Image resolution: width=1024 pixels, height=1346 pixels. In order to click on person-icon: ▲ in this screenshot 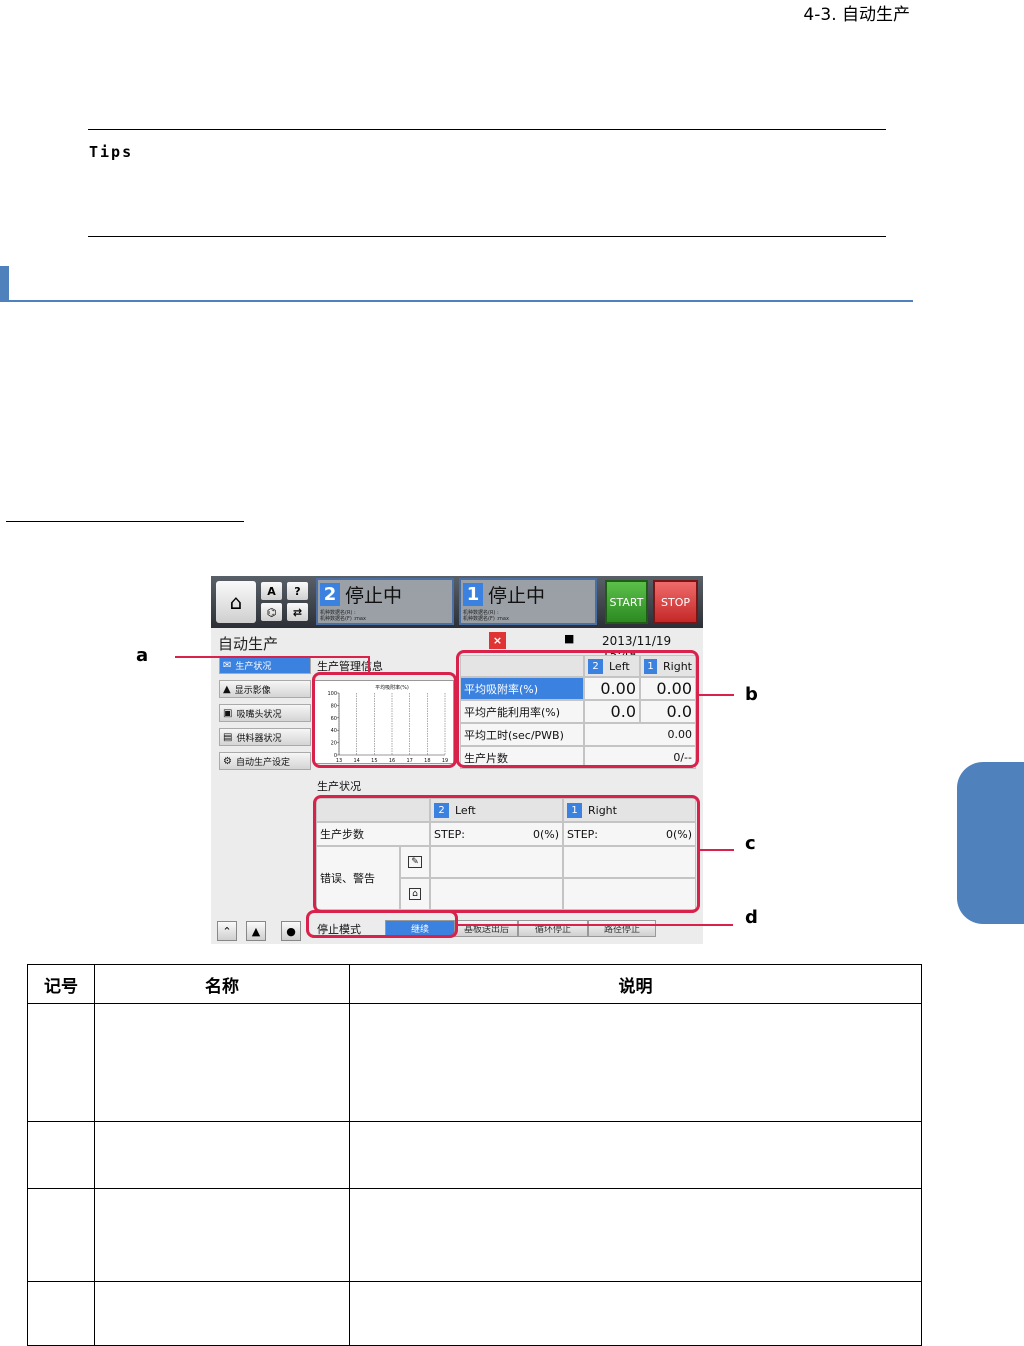, I will do `click(227, 689)`.